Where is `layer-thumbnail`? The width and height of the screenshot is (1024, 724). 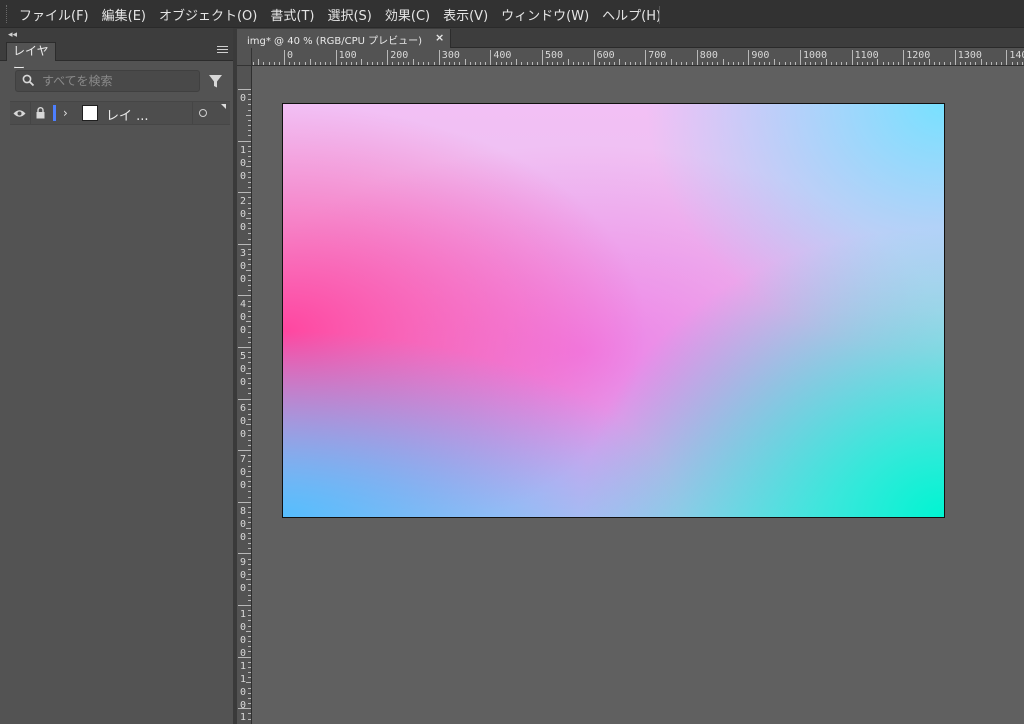
layer-thumbnail is located at coordinates (90, 113).